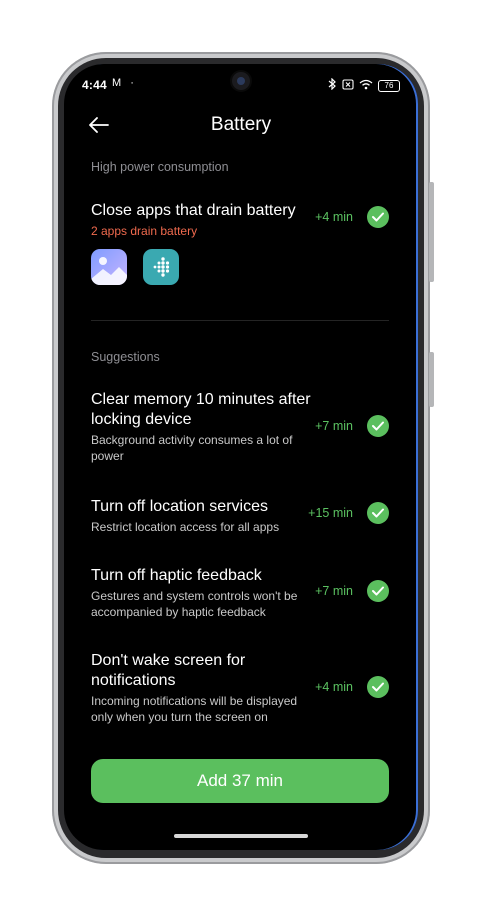 The width and height of the screenshot is (481, 910). I want to click on battery-icon: 76, so click(389, 85).